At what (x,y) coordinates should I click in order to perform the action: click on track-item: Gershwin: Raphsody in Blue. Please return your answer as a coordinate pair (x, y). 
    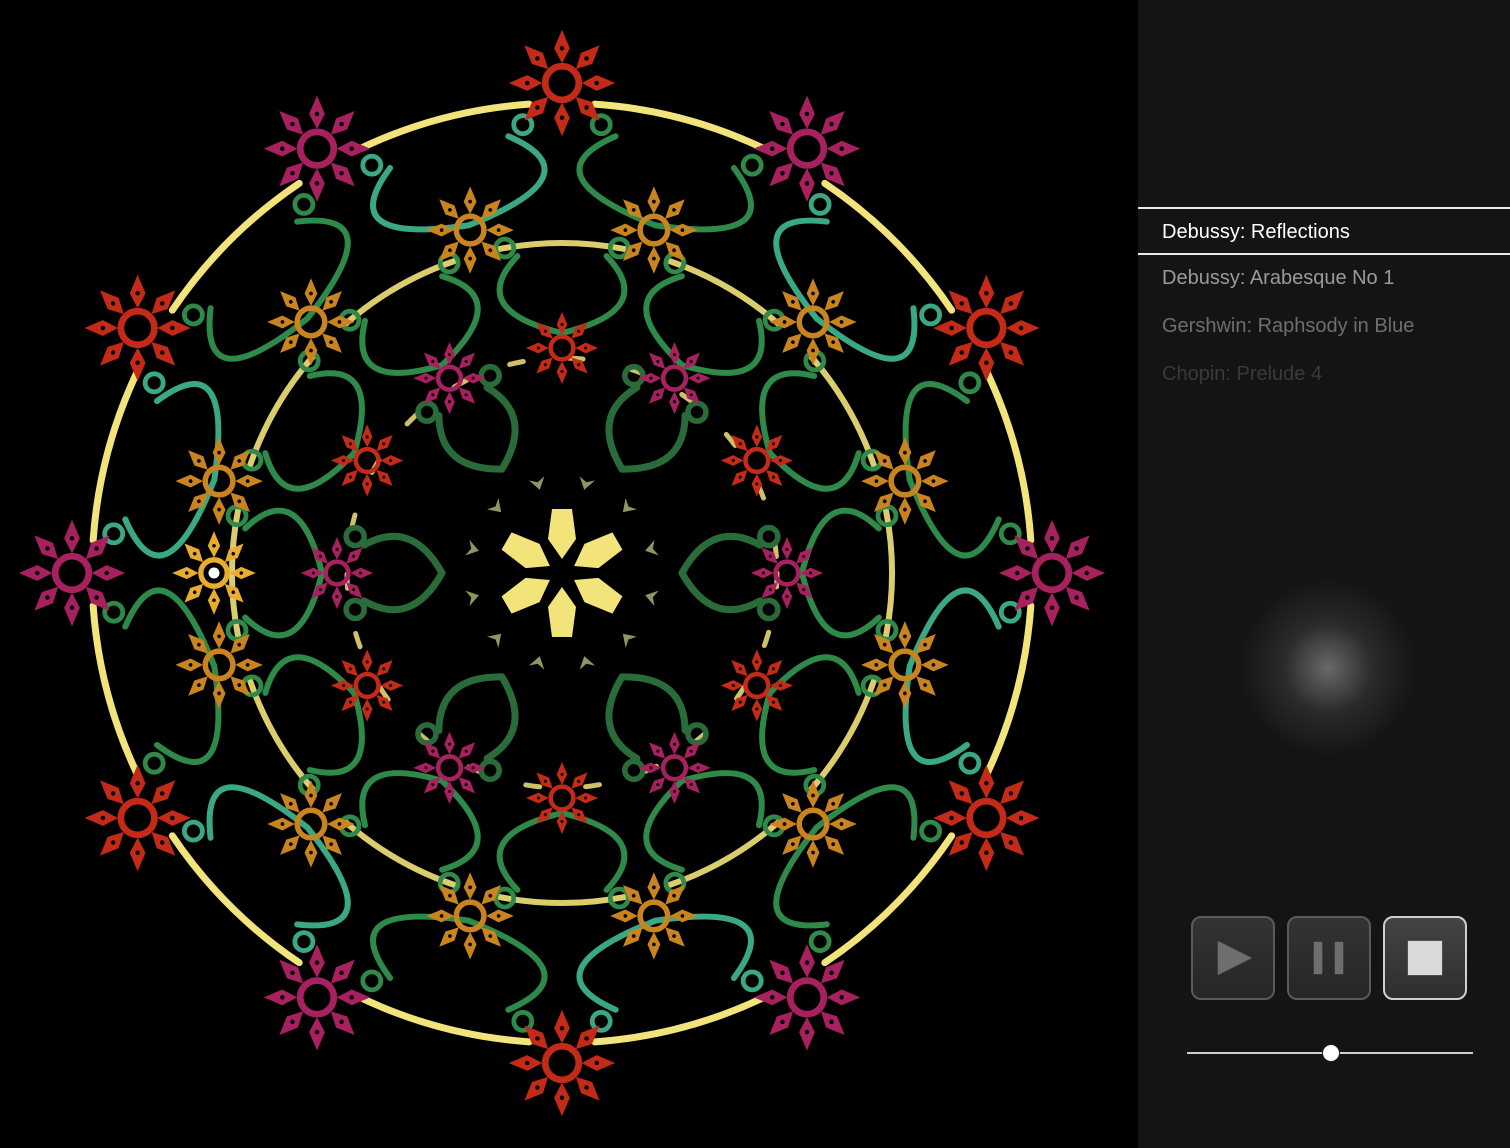
    Looking at the image, I should click on (1324, 327).